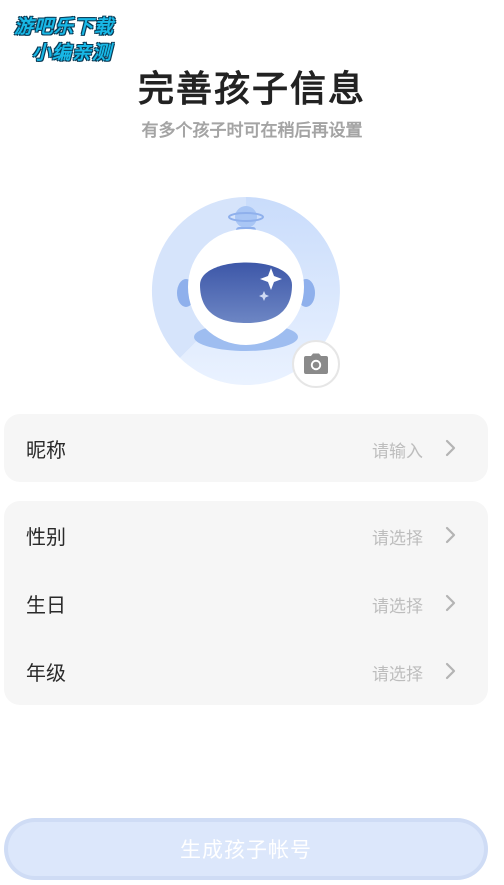 The image size is (504, 885). Describe the element at coordinates (251, 89) in the screenshot. I see `page-title: 完善孩子信息` at that location.